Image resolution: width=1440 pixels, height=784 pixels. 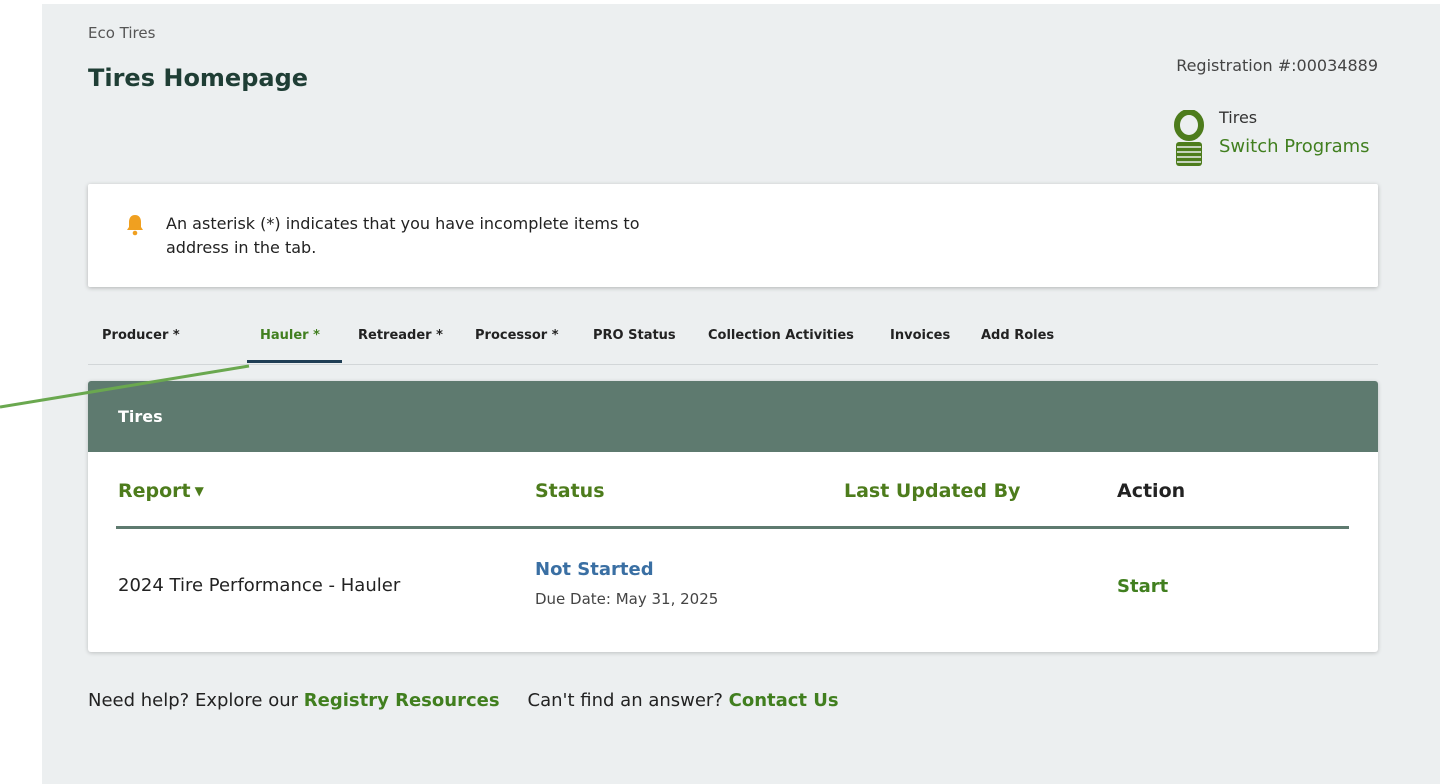 I want to click on contact-prefix: Can't find an answer?, so click(x=625, y=700).